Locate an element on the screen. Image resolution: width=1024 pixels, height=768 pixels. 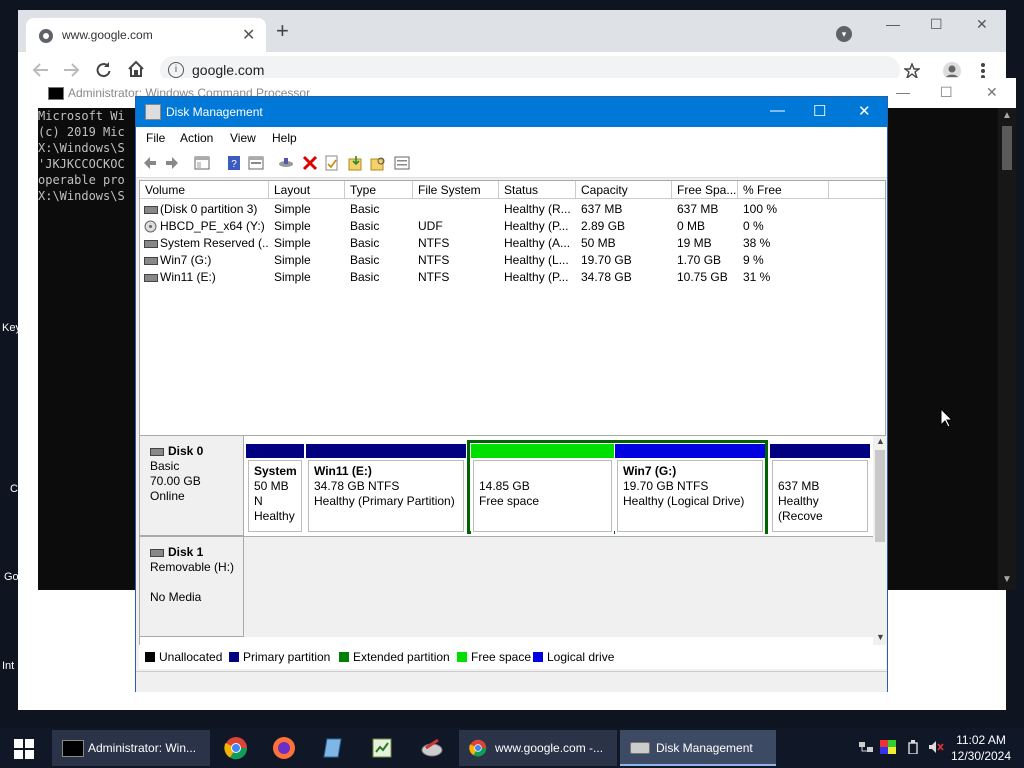
legend-label: Unallocated is located at coordinates (191, 657).